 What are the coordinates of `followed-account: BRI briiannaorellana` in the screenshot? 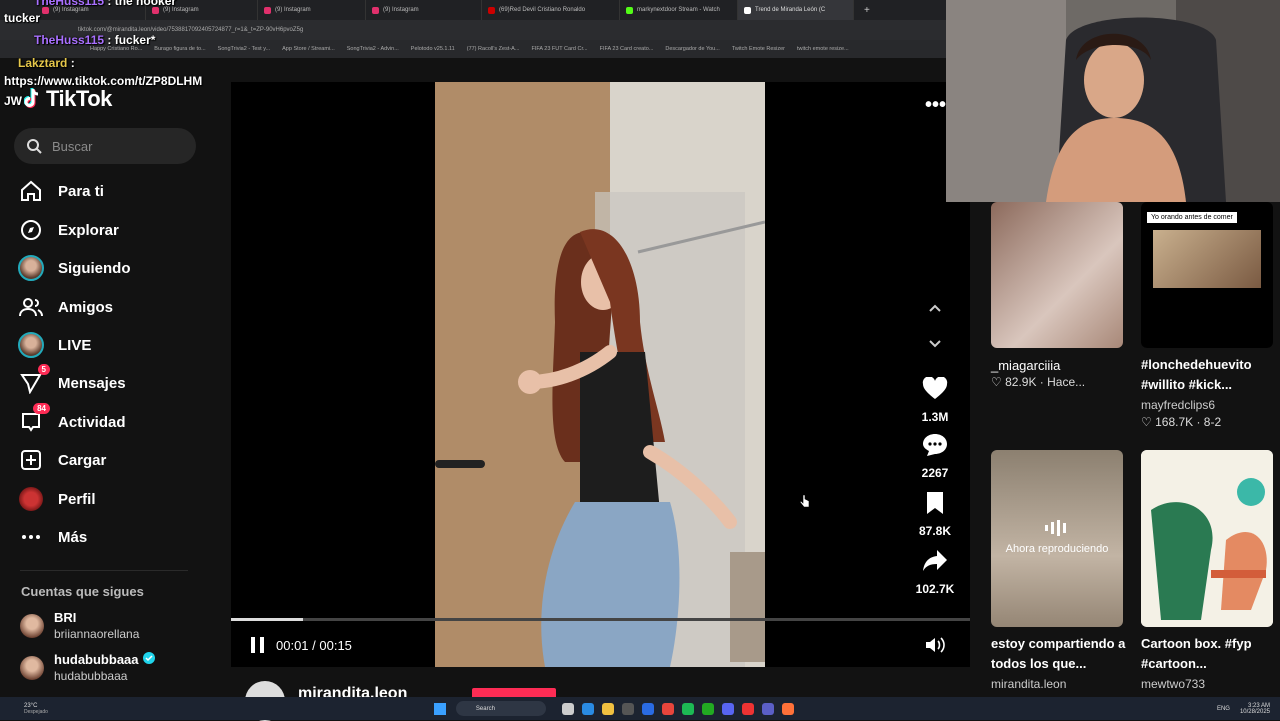 It's located at (79, 626).